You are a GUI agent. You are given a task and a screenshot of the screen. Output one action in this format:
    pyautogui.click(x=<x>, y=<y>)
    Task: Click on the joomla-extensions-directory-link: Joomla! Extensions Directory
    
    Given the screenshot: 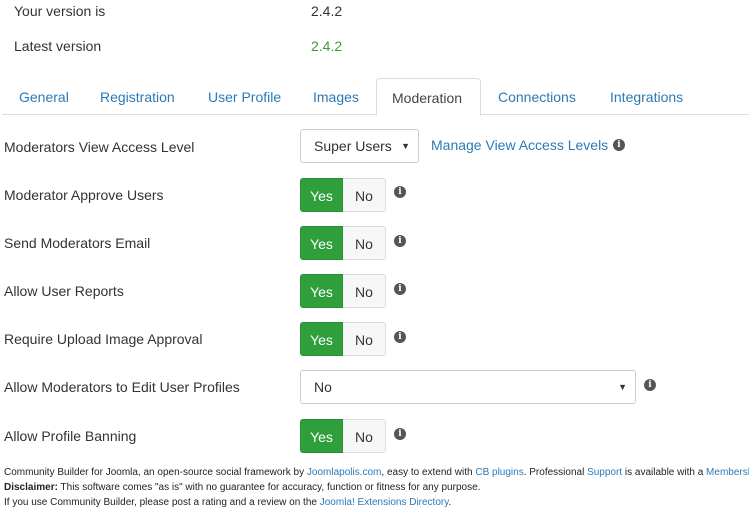 What is the action you would take?
    pyautogui.click(x=384, y=502)
    